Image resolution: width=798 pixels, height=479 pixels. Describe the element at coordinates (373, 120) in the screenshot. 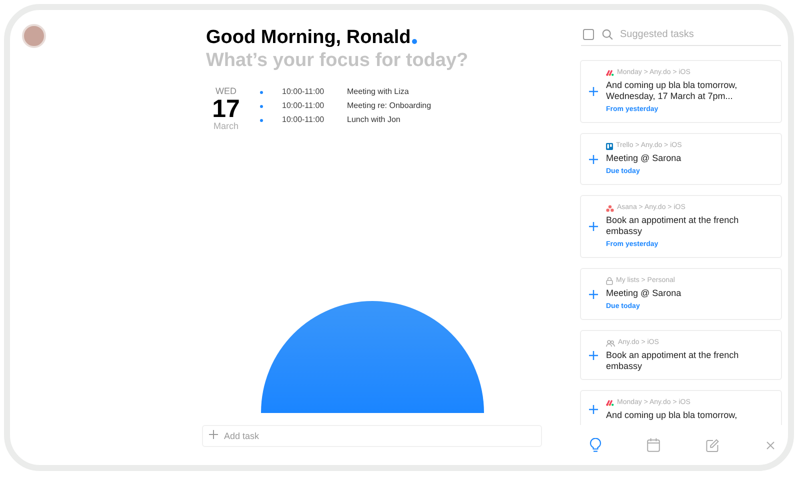

I see `event-title: Lunch with Jon` at that location.